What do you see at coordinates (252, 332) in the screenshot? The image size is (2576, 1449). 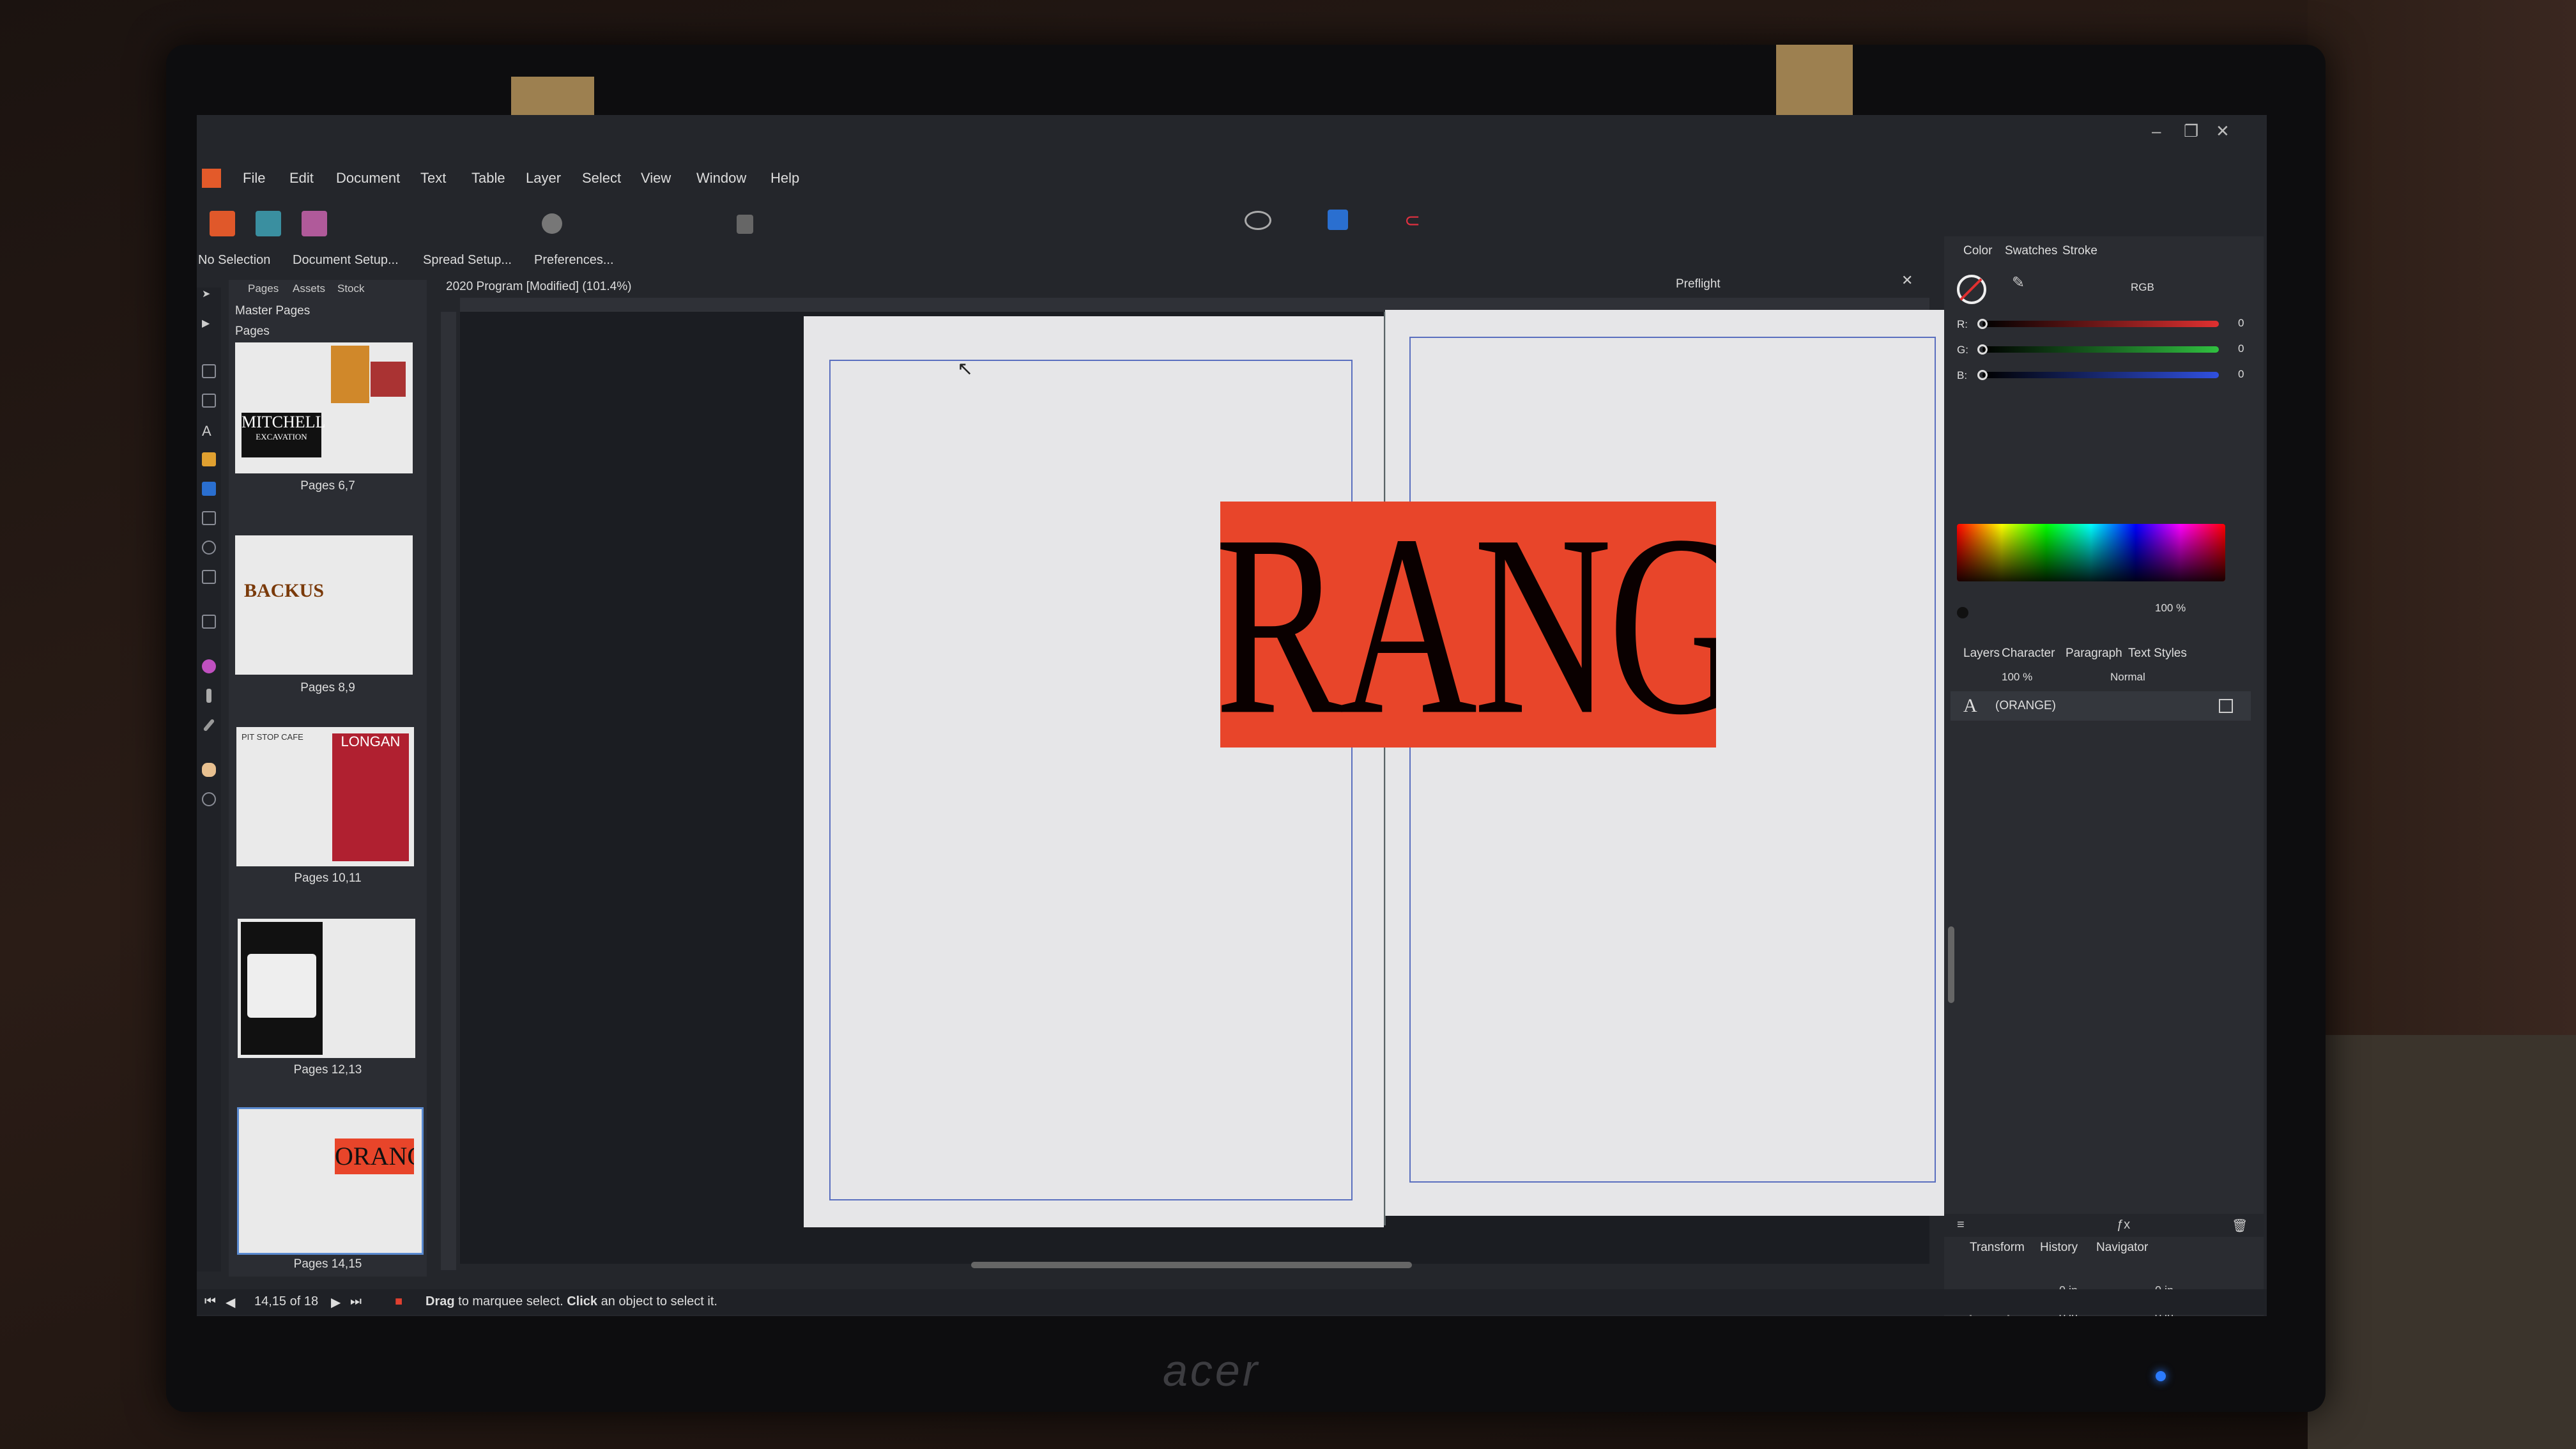 I see `pages-section: Pages` at bounding box center [252, 332].